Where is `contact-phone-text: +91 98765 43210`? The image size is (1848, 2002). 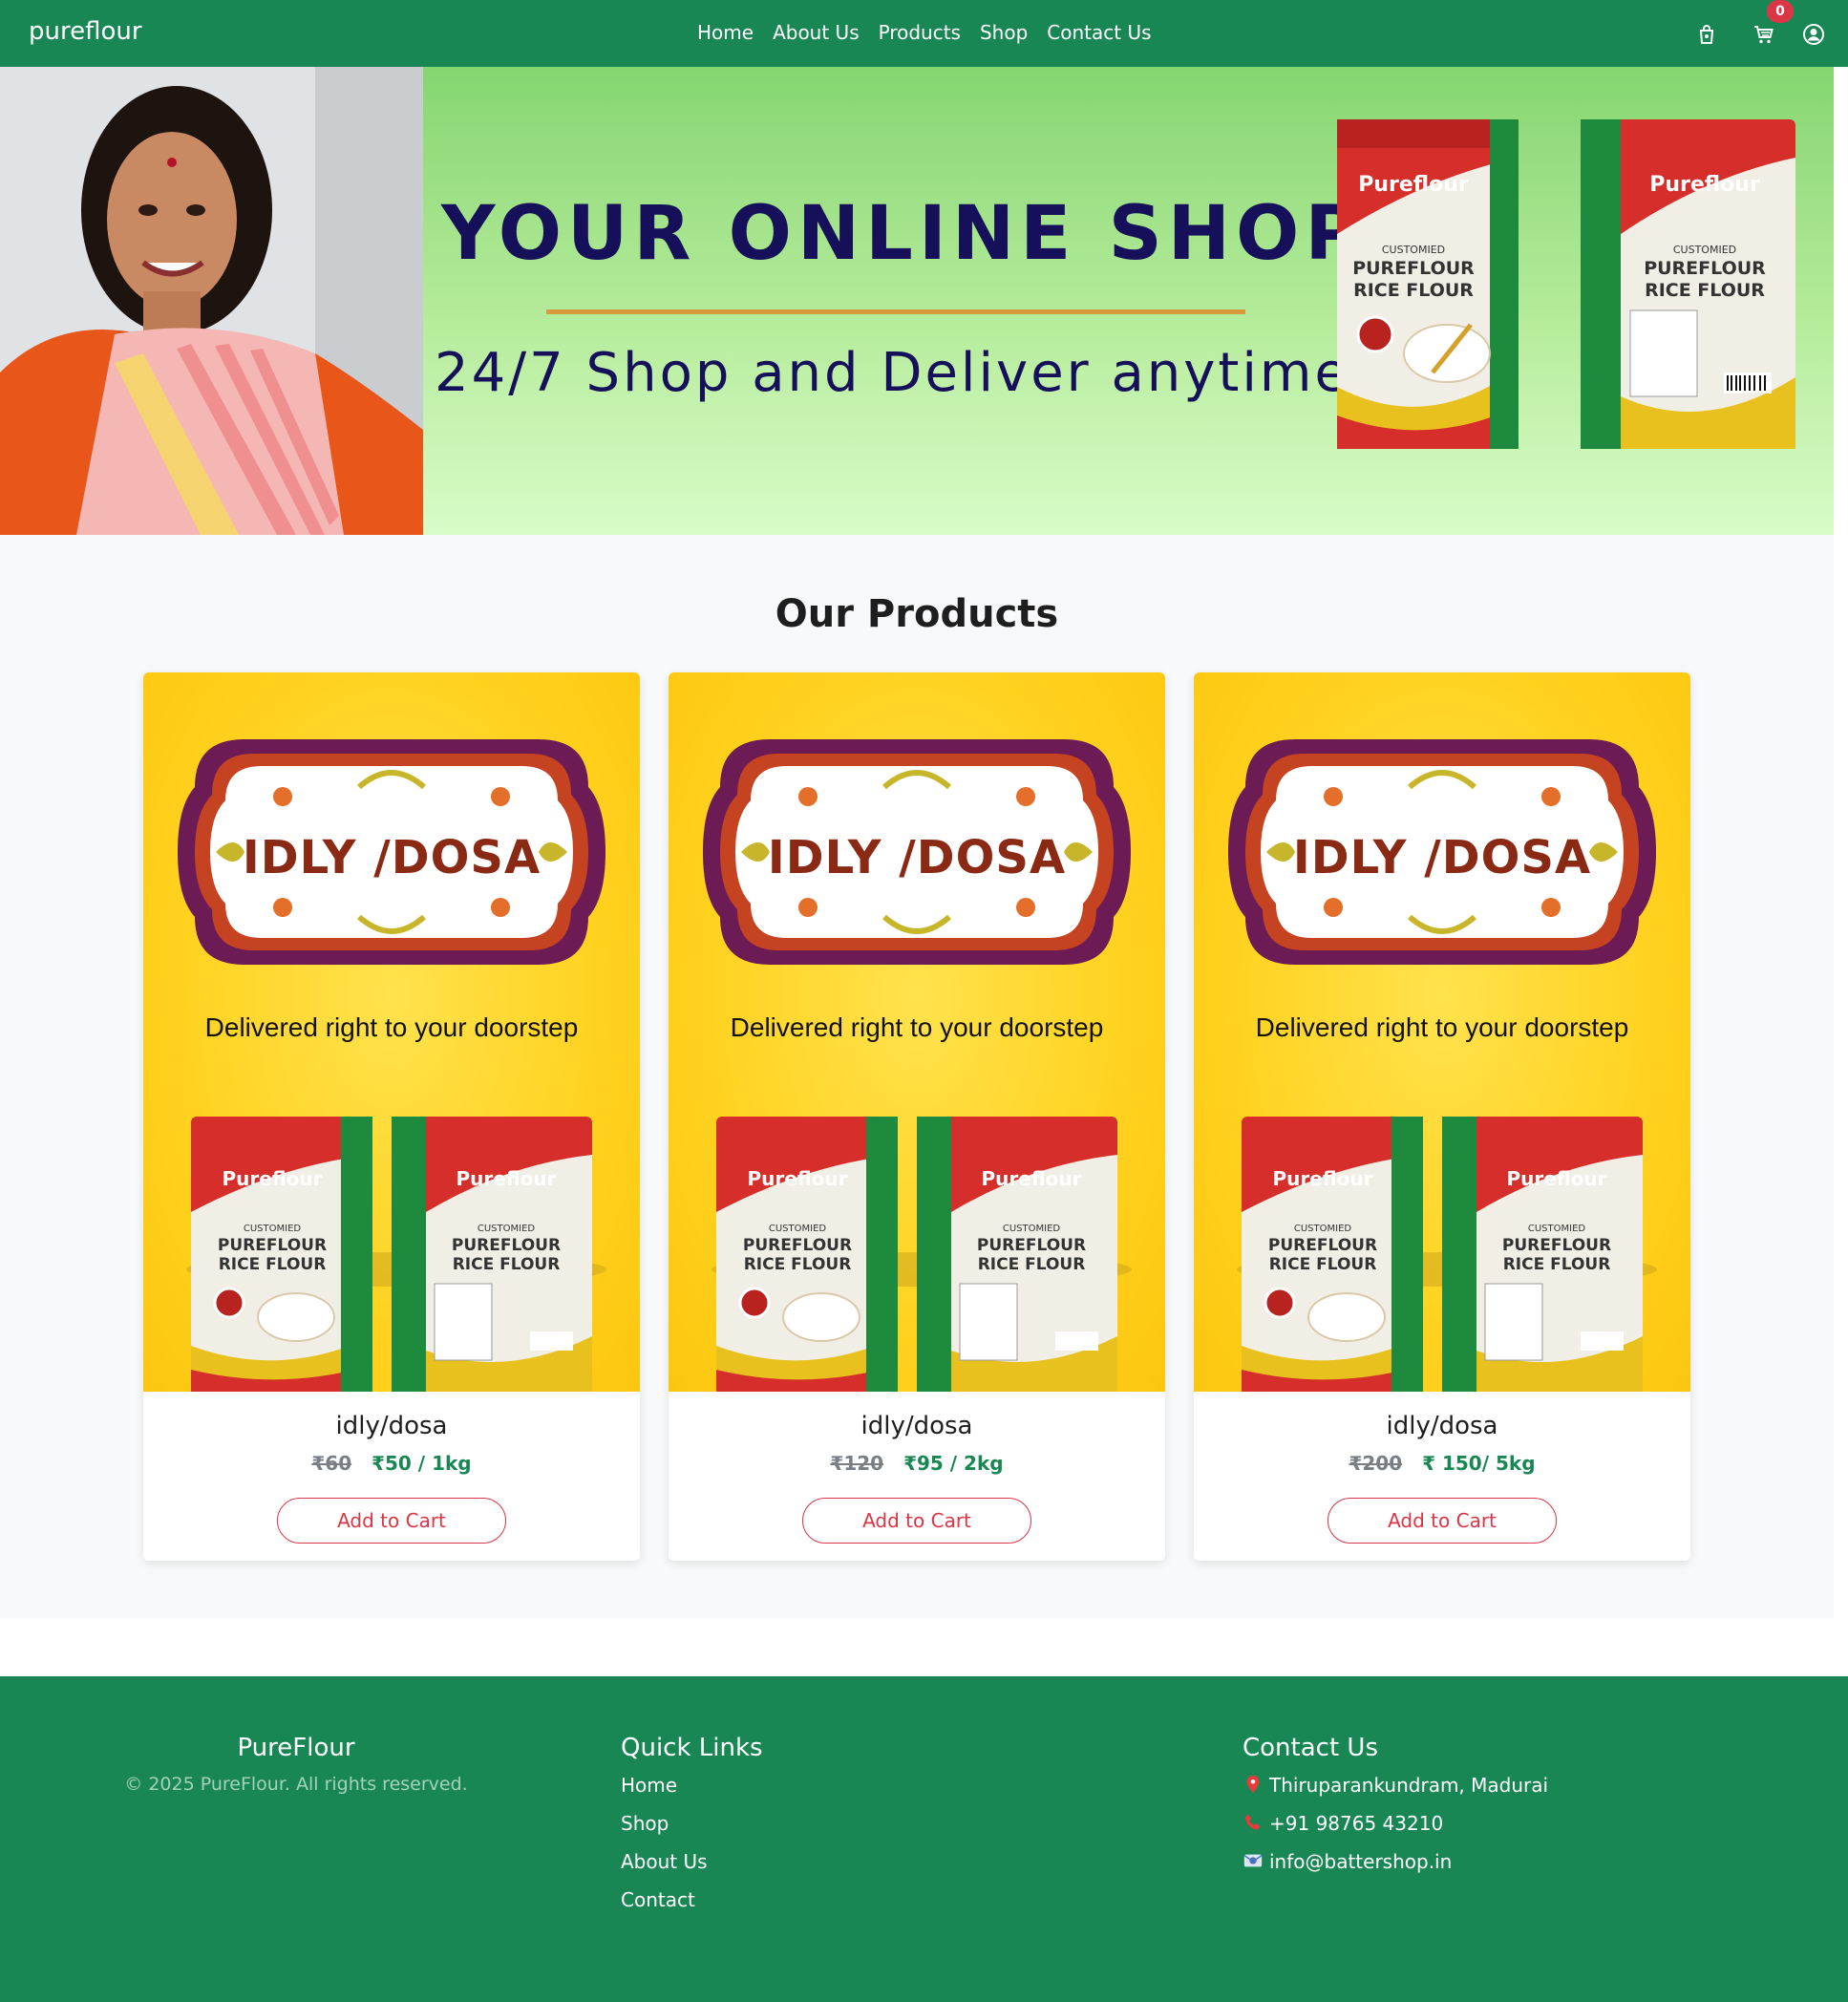
contact-phone-text: +91 98765 43210 is located at coordinates (1356, 1823).